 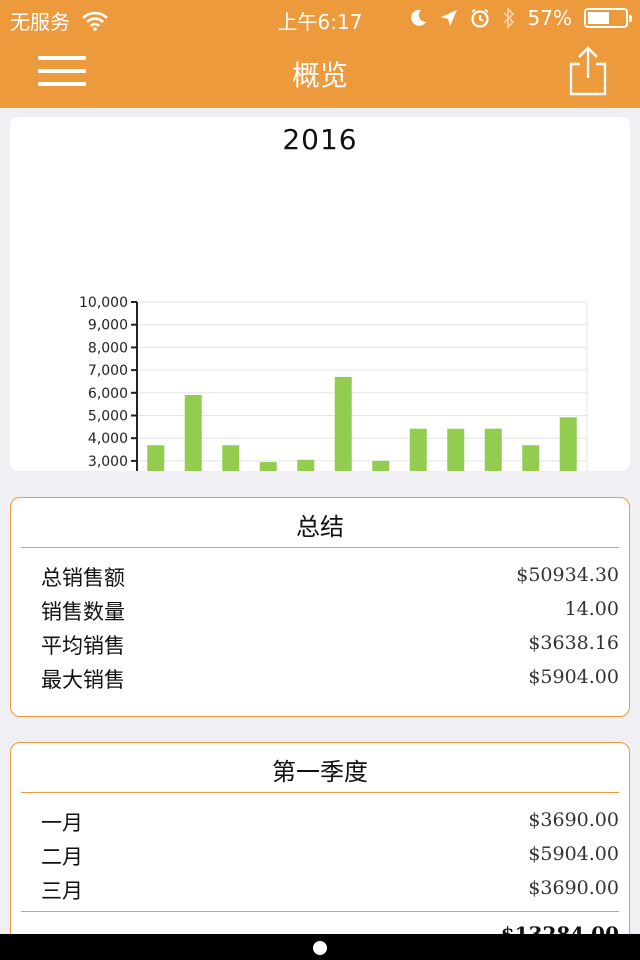 I want to click on home-bar, so click(x=320, y=947).